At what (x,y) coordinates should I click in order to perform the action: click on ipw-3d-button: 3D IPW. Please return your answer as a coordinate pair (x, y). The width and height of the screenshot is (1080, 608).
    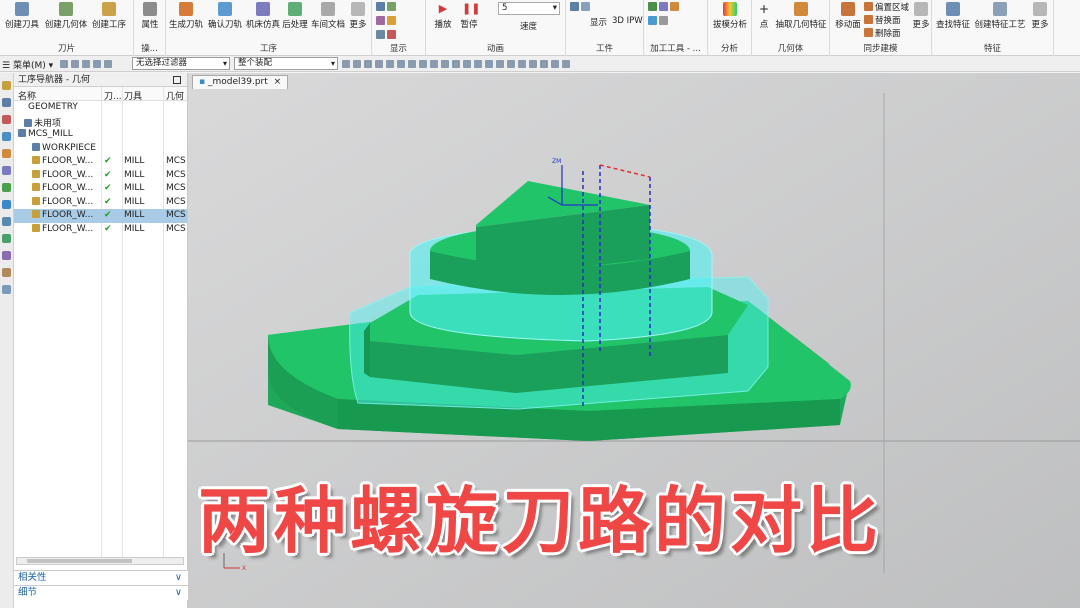
    Looking at the image, I should click on (627, 22).